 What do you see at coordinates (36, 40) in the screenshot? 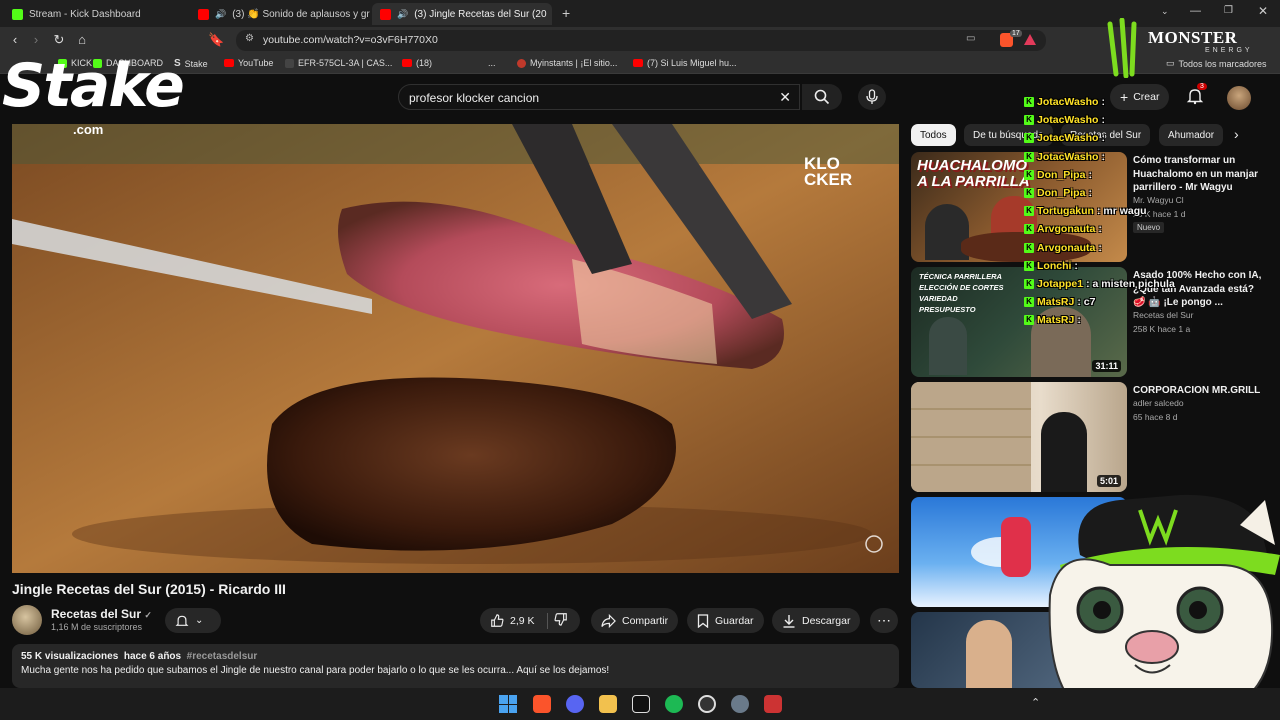
I see `forward-icon: ›` at bounding box center [36, 40].